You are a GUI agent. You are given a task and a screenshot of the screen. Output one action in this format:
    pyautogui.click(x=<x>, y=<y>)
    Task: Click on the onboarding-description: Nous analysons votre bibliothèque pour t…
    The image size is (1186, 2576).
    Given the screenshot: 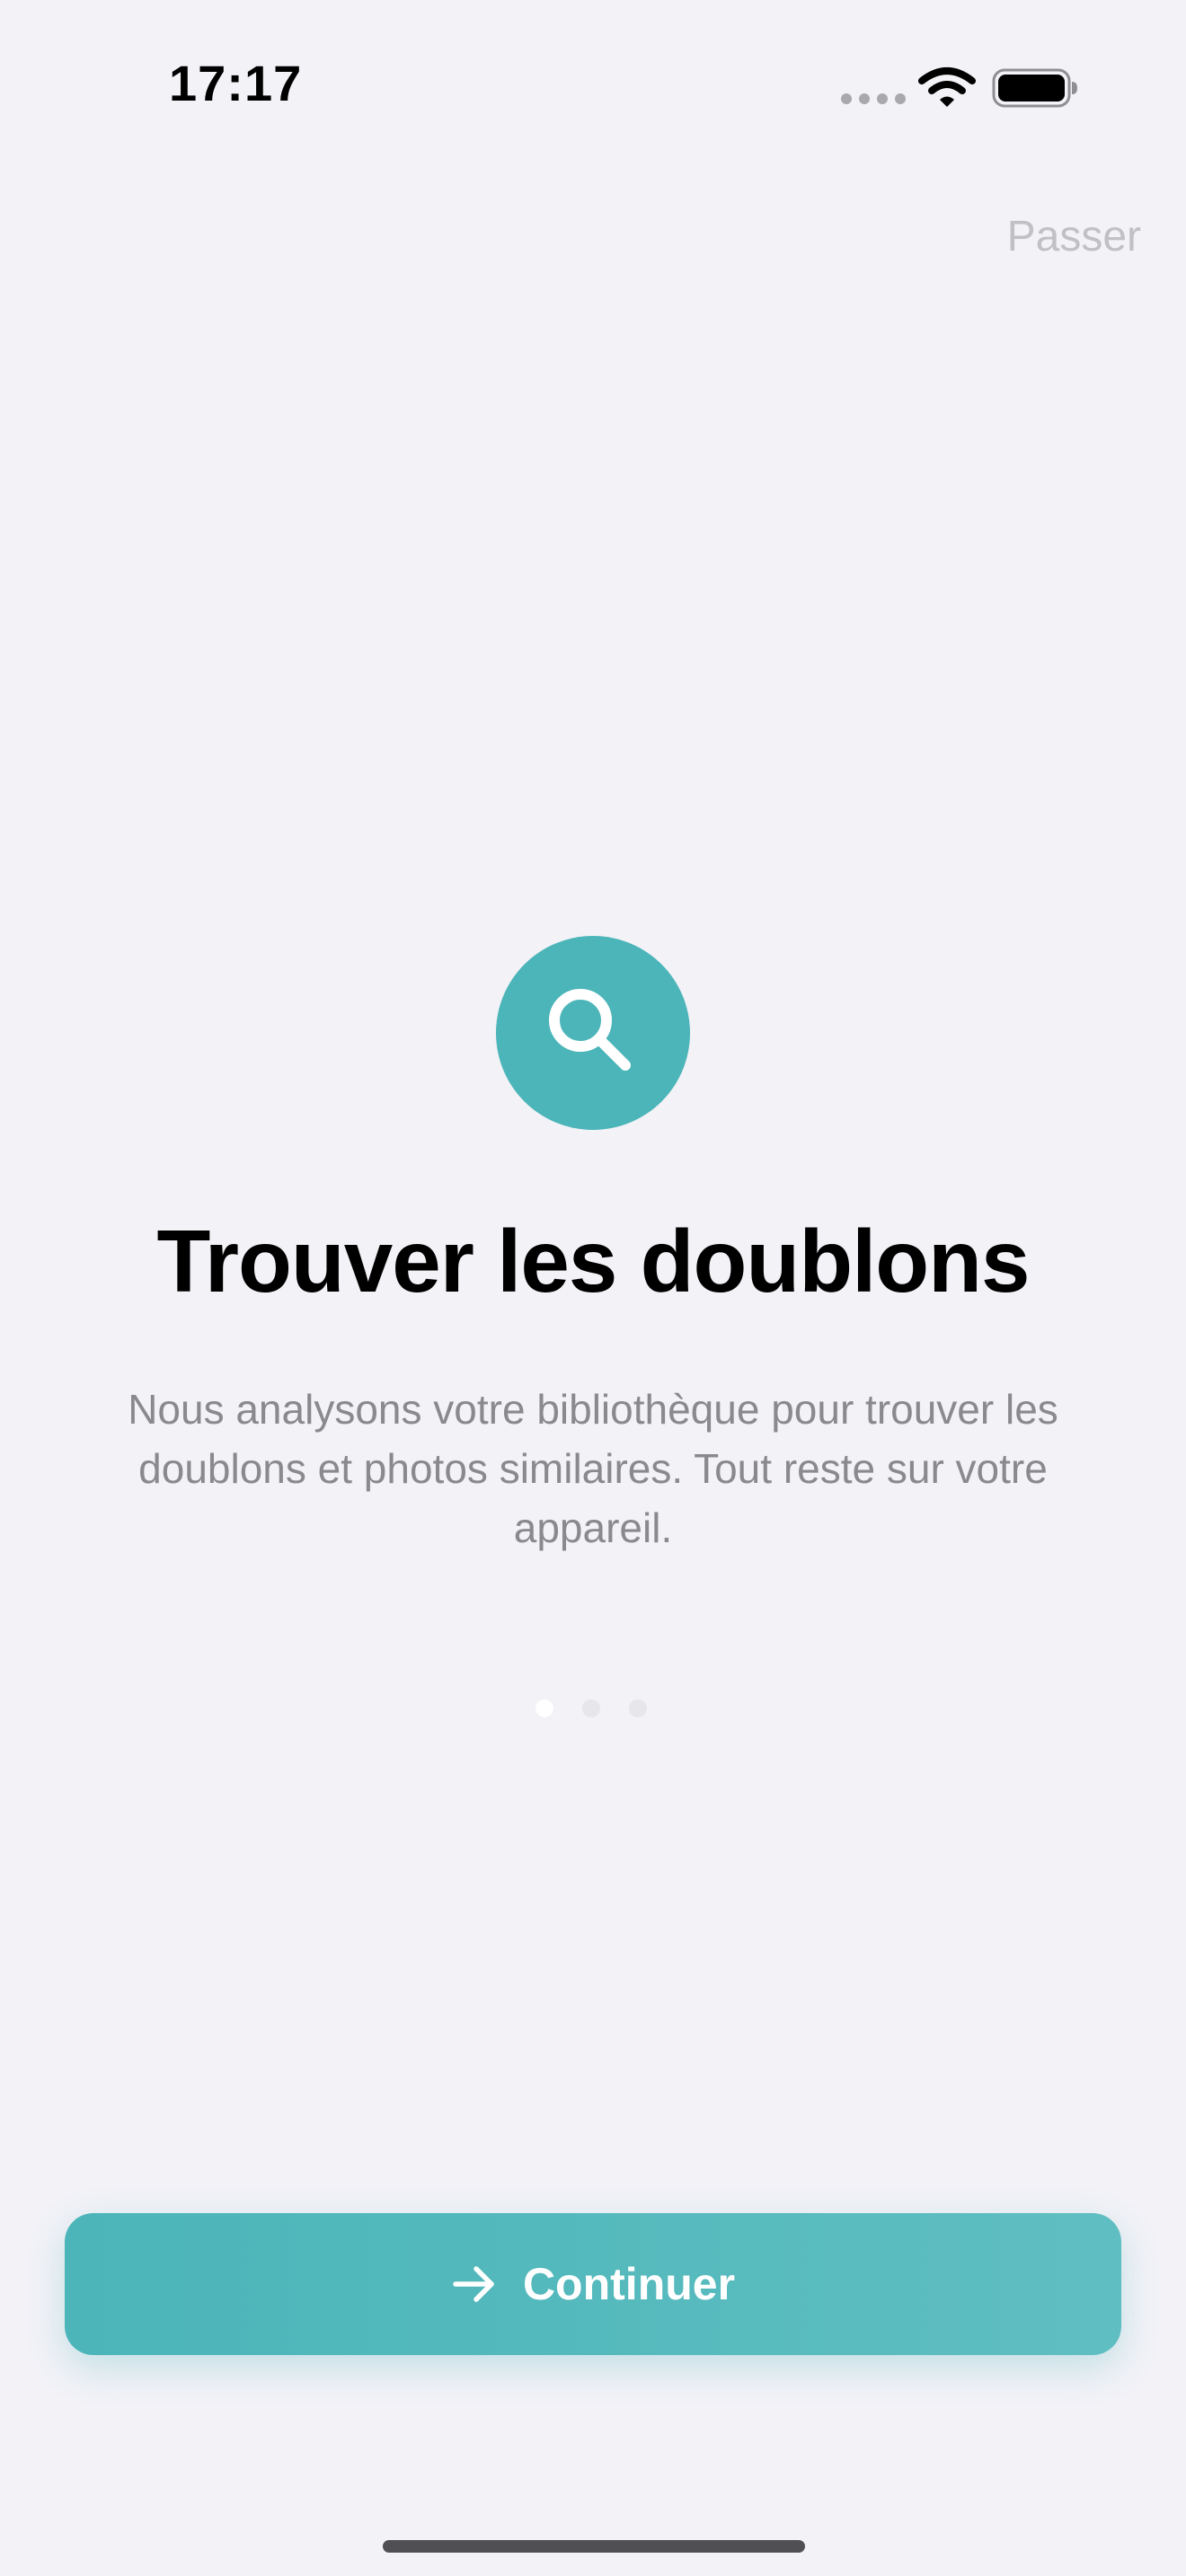 What is the action you would take?
    pyautogui.click(x=593, y=1468)
    